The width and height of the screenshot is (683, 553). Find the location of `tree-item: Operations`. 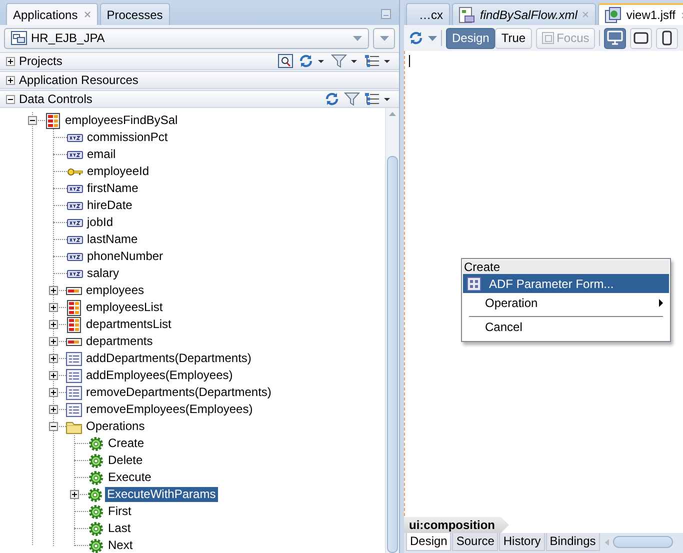

tree-item: Operations is located at coordinates (115, 426).